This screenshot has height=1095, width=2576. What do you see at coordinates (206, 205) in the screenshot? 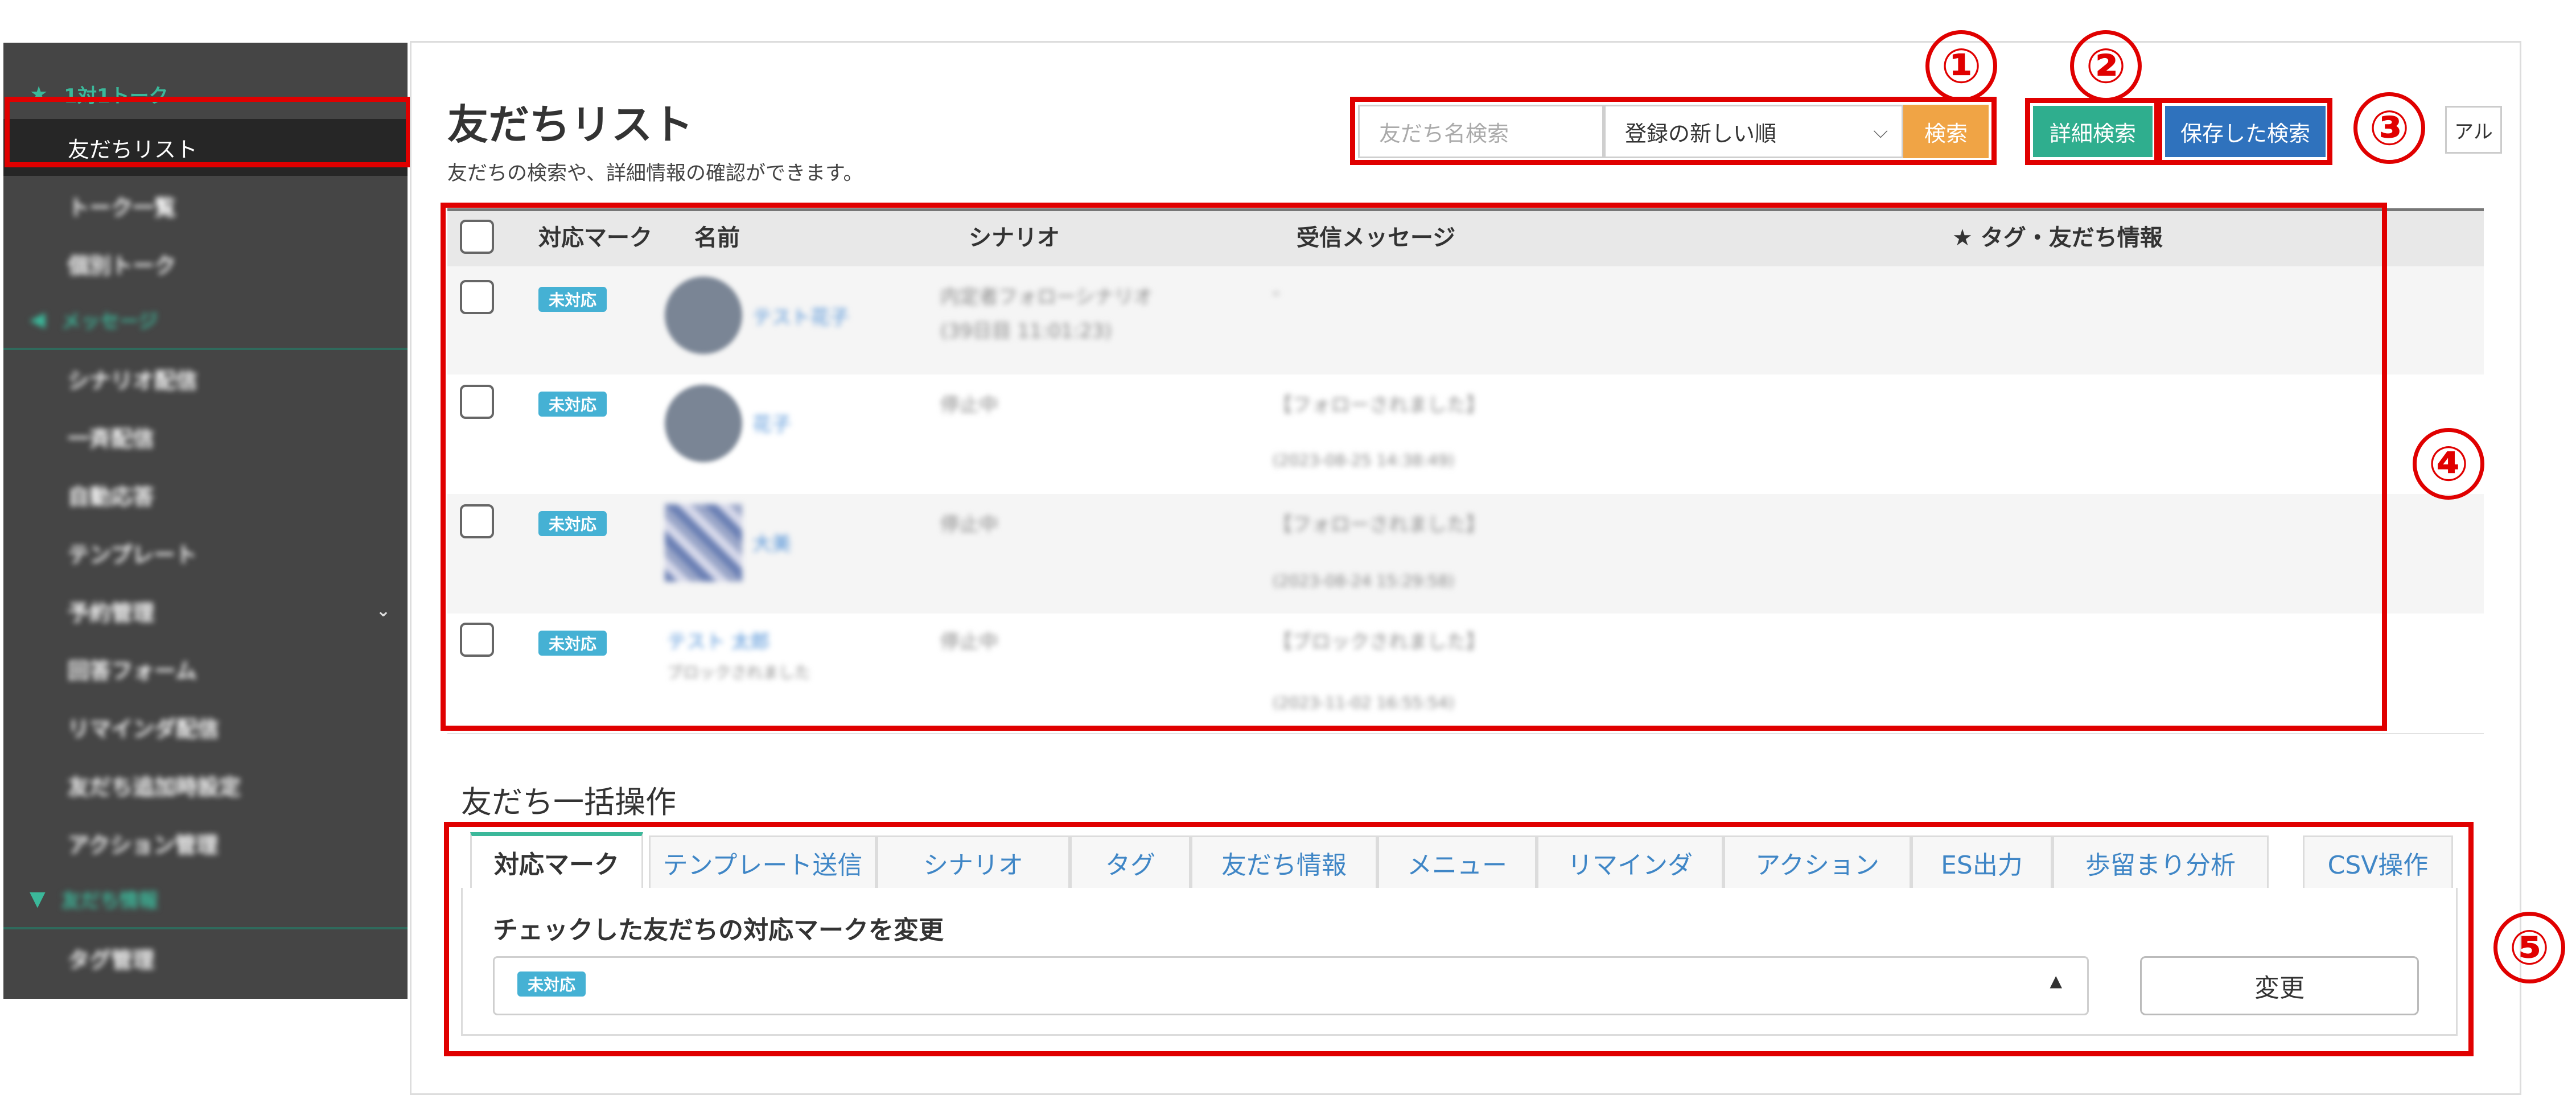
I see `sidebar-item: トーク一覧` at bounding box center [206, 205].